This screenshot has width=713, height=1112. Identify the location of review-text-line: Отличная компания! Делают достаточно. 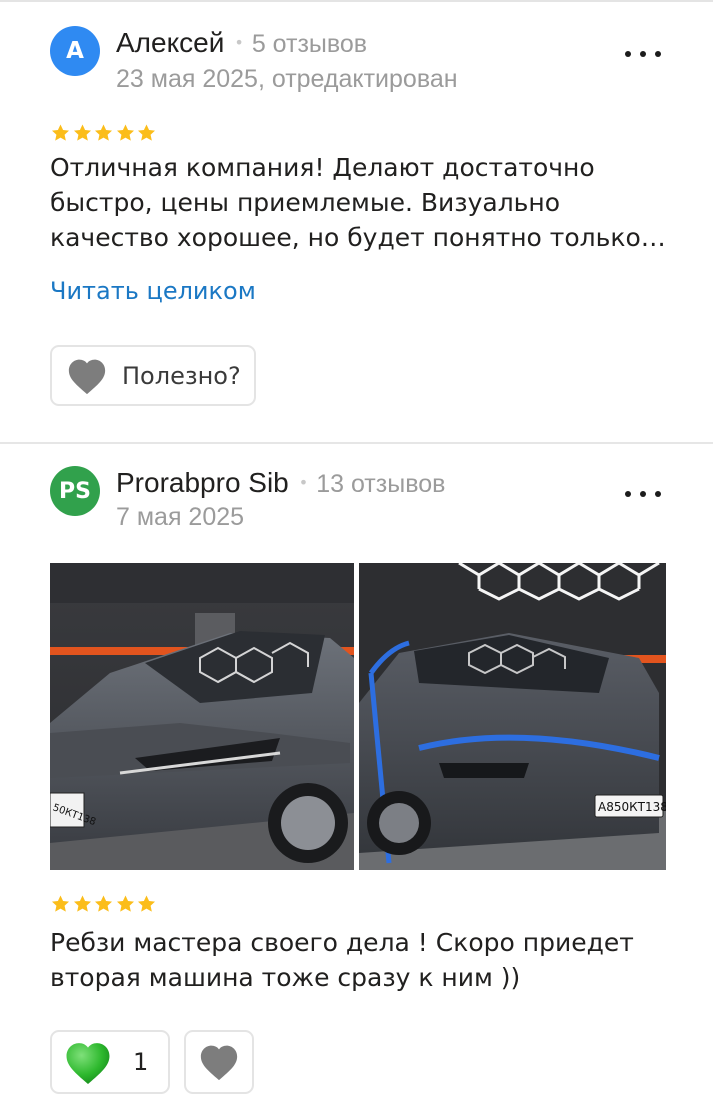
(322, 167).